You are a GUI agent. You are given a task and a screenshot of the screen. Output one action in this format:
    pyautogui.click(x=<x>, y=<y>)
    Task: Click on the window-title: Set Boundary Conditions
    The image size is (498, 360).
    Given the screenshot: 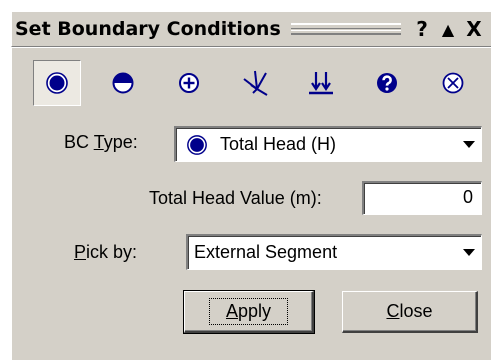 What is the action you would take?
    pyautogui.click(x=148, y=29)
    